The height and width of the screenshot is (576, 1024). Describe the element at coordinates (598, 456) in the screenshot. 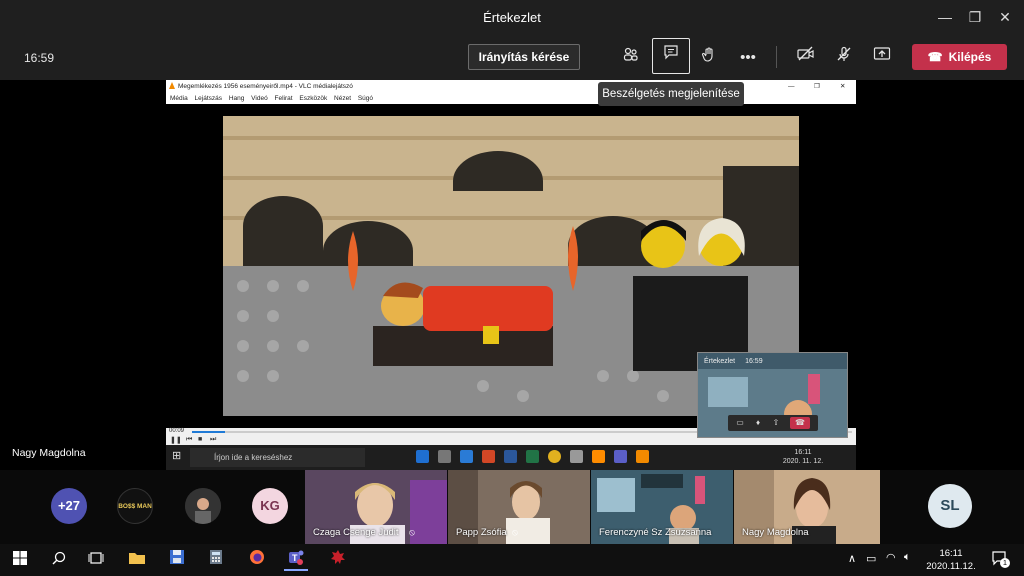

I see `small-office-icon` at that location.